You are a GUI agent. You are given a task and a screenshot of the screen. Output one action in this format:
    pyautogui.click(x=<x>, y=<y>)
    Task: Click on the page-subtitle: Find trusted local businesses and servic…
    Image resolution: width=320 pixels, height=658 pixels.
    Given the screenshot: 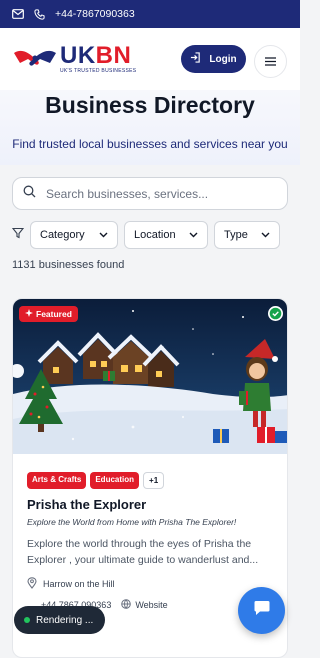 What is the action you would take?
    pyautogui.click(x=150, y=144)
    